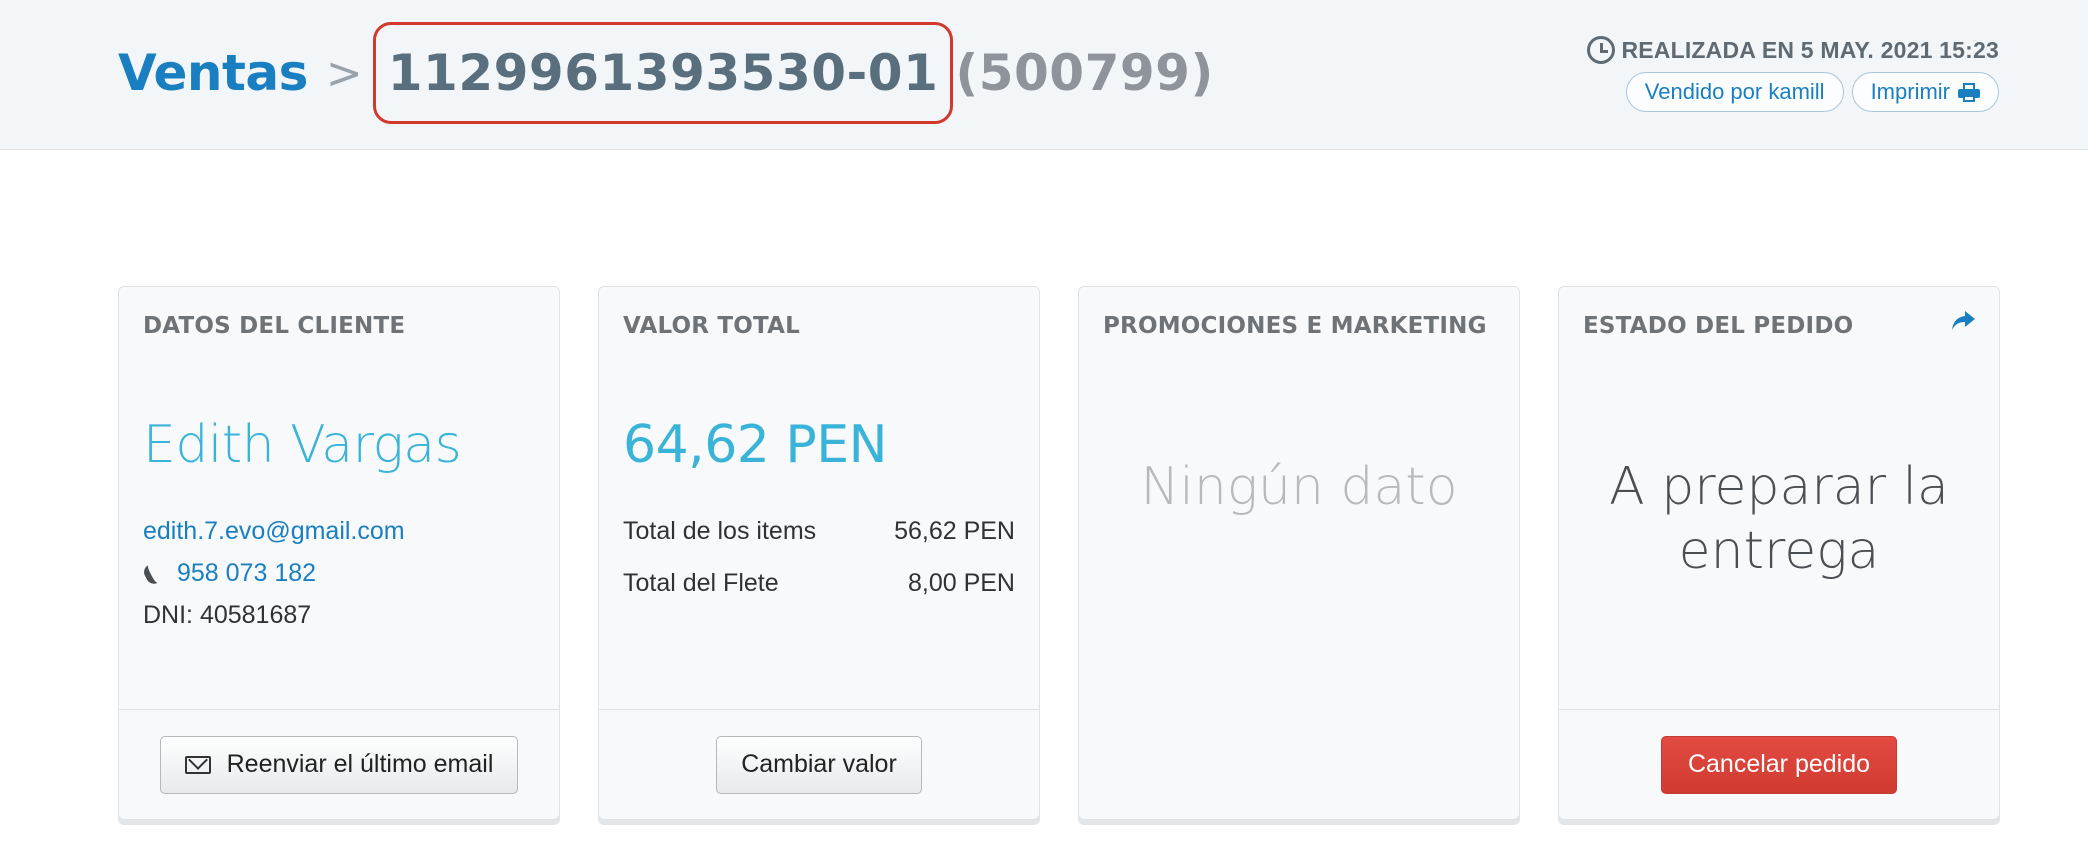 The height and width of the screenshot is (856, 2088). What do you see at coordinates (720, 531) in the screenshot?
I see `items-total-label: Total de los items` at bounding box center [720, 531].